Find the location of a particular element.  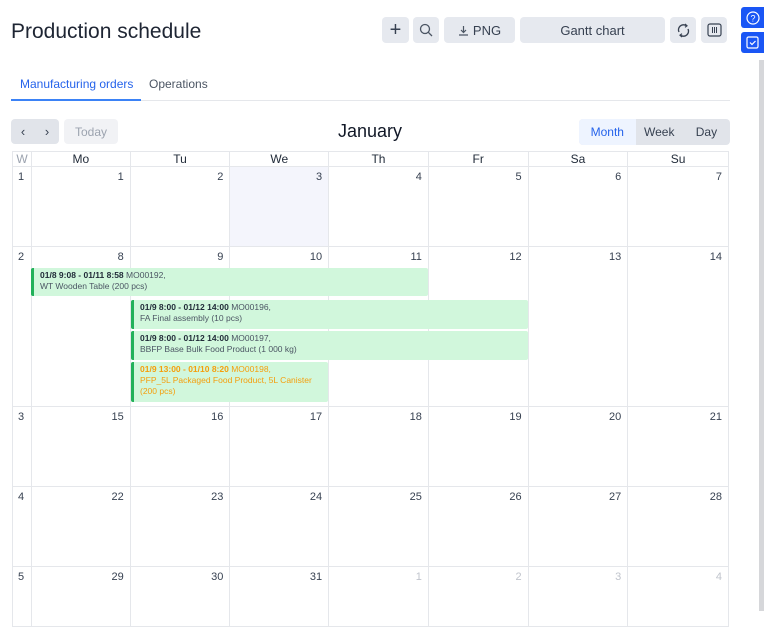

day-number: 12 is located at coordinates (515, 257).